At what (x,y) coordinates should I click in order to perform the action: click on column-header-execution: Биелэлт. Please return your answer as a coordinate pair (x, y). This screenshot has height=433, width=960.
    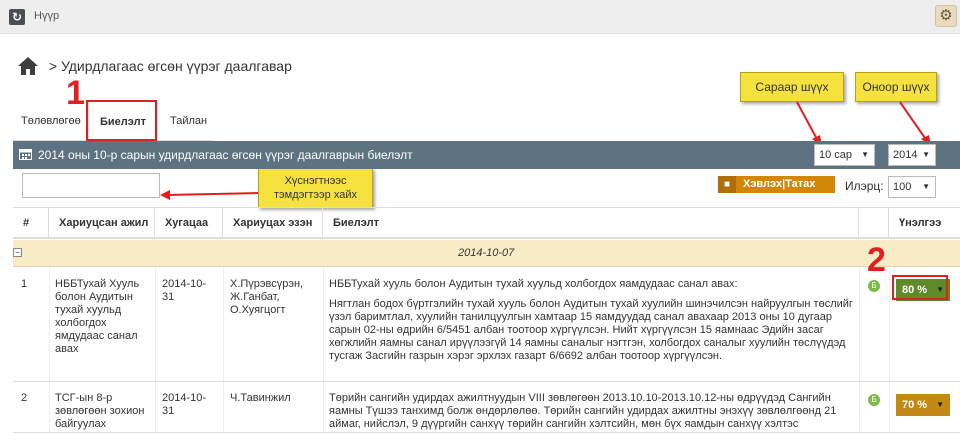
    Looking at the image, I should click on (591, 223).